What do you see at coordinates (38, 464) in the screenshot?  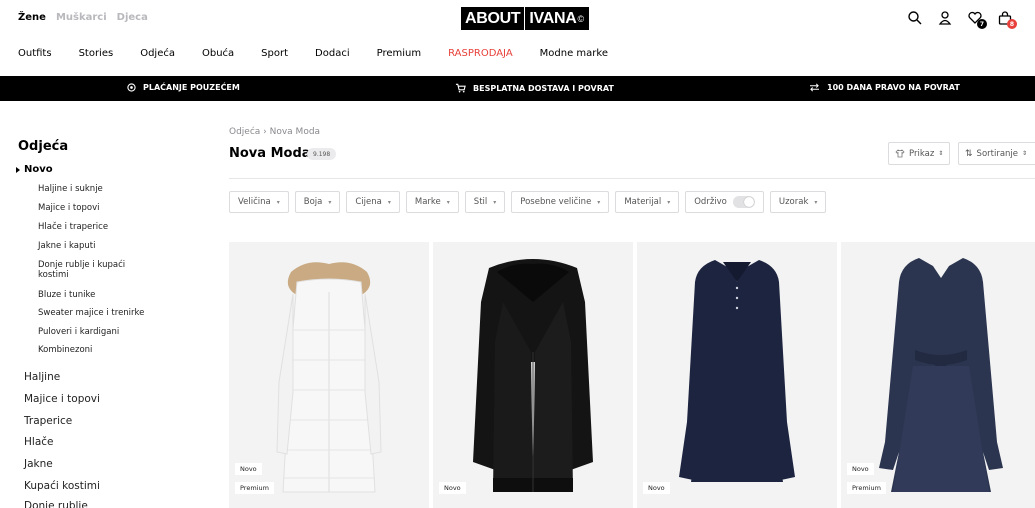 I see `sidebar-category: Jakne` at bounding box center [38, 464].